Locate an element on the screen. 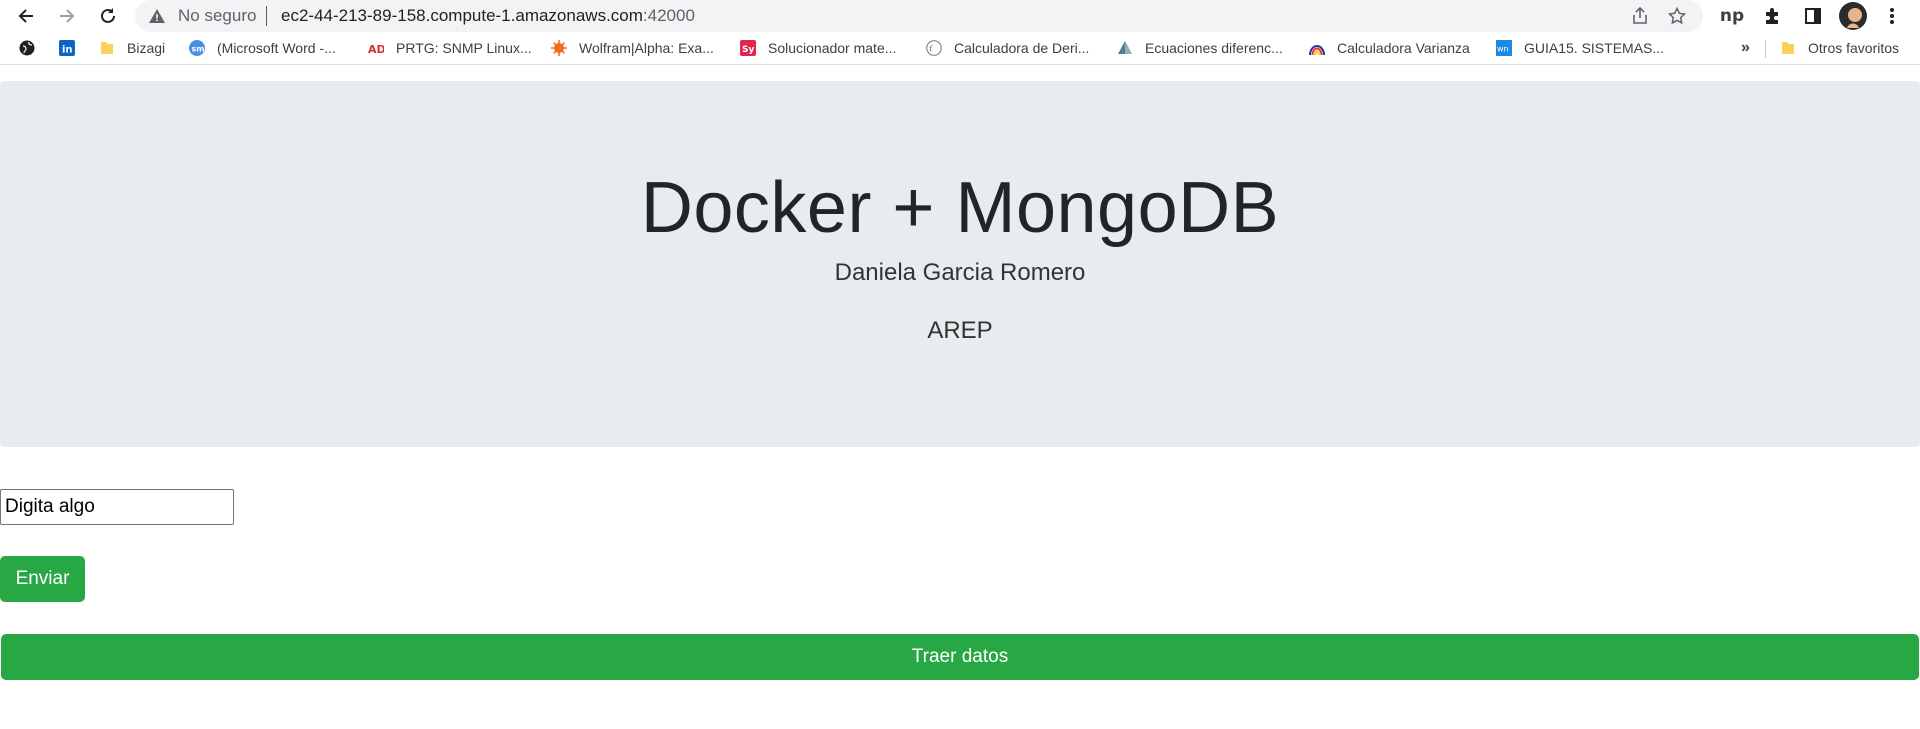  author-name: Daniela Garcia Romero is located at coordinates (960, 272).